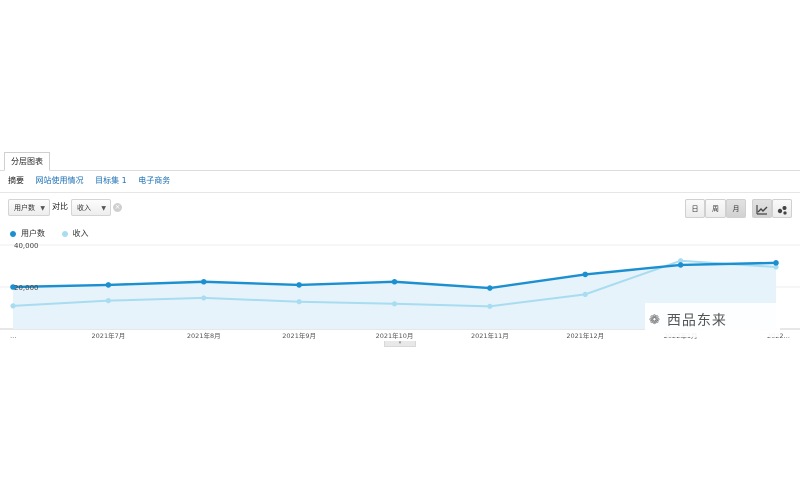  I want to click on scatter-chart-button, so click(782, 208).